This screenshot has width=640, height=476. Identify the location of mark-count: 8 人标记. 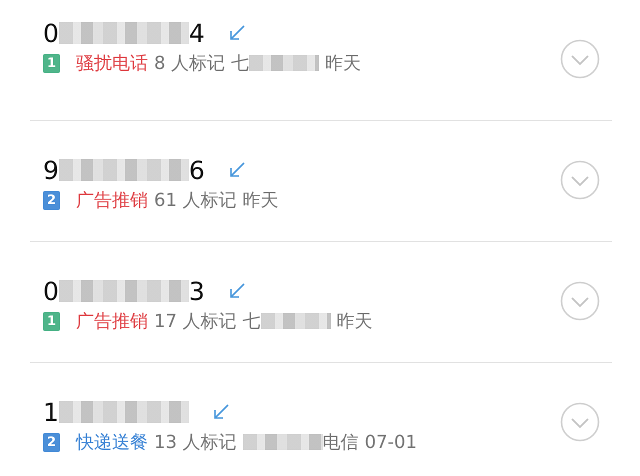
(190, 63).